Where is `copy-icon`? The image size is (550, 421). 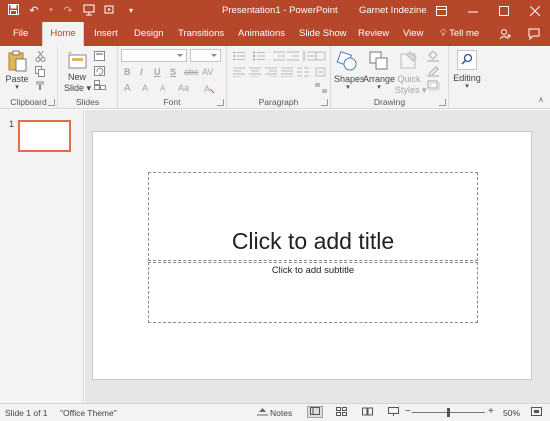
copy-icon is located at coordinates (40, 71).